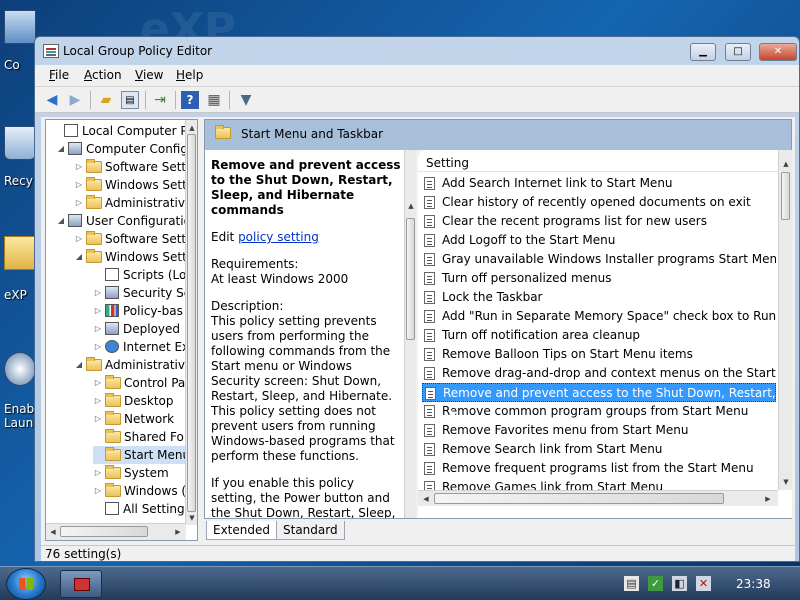 Image resolution: width=800 pixels, height=600 pixels. I want to click on tree-item: Local Computer Polic, so click(119, 131).